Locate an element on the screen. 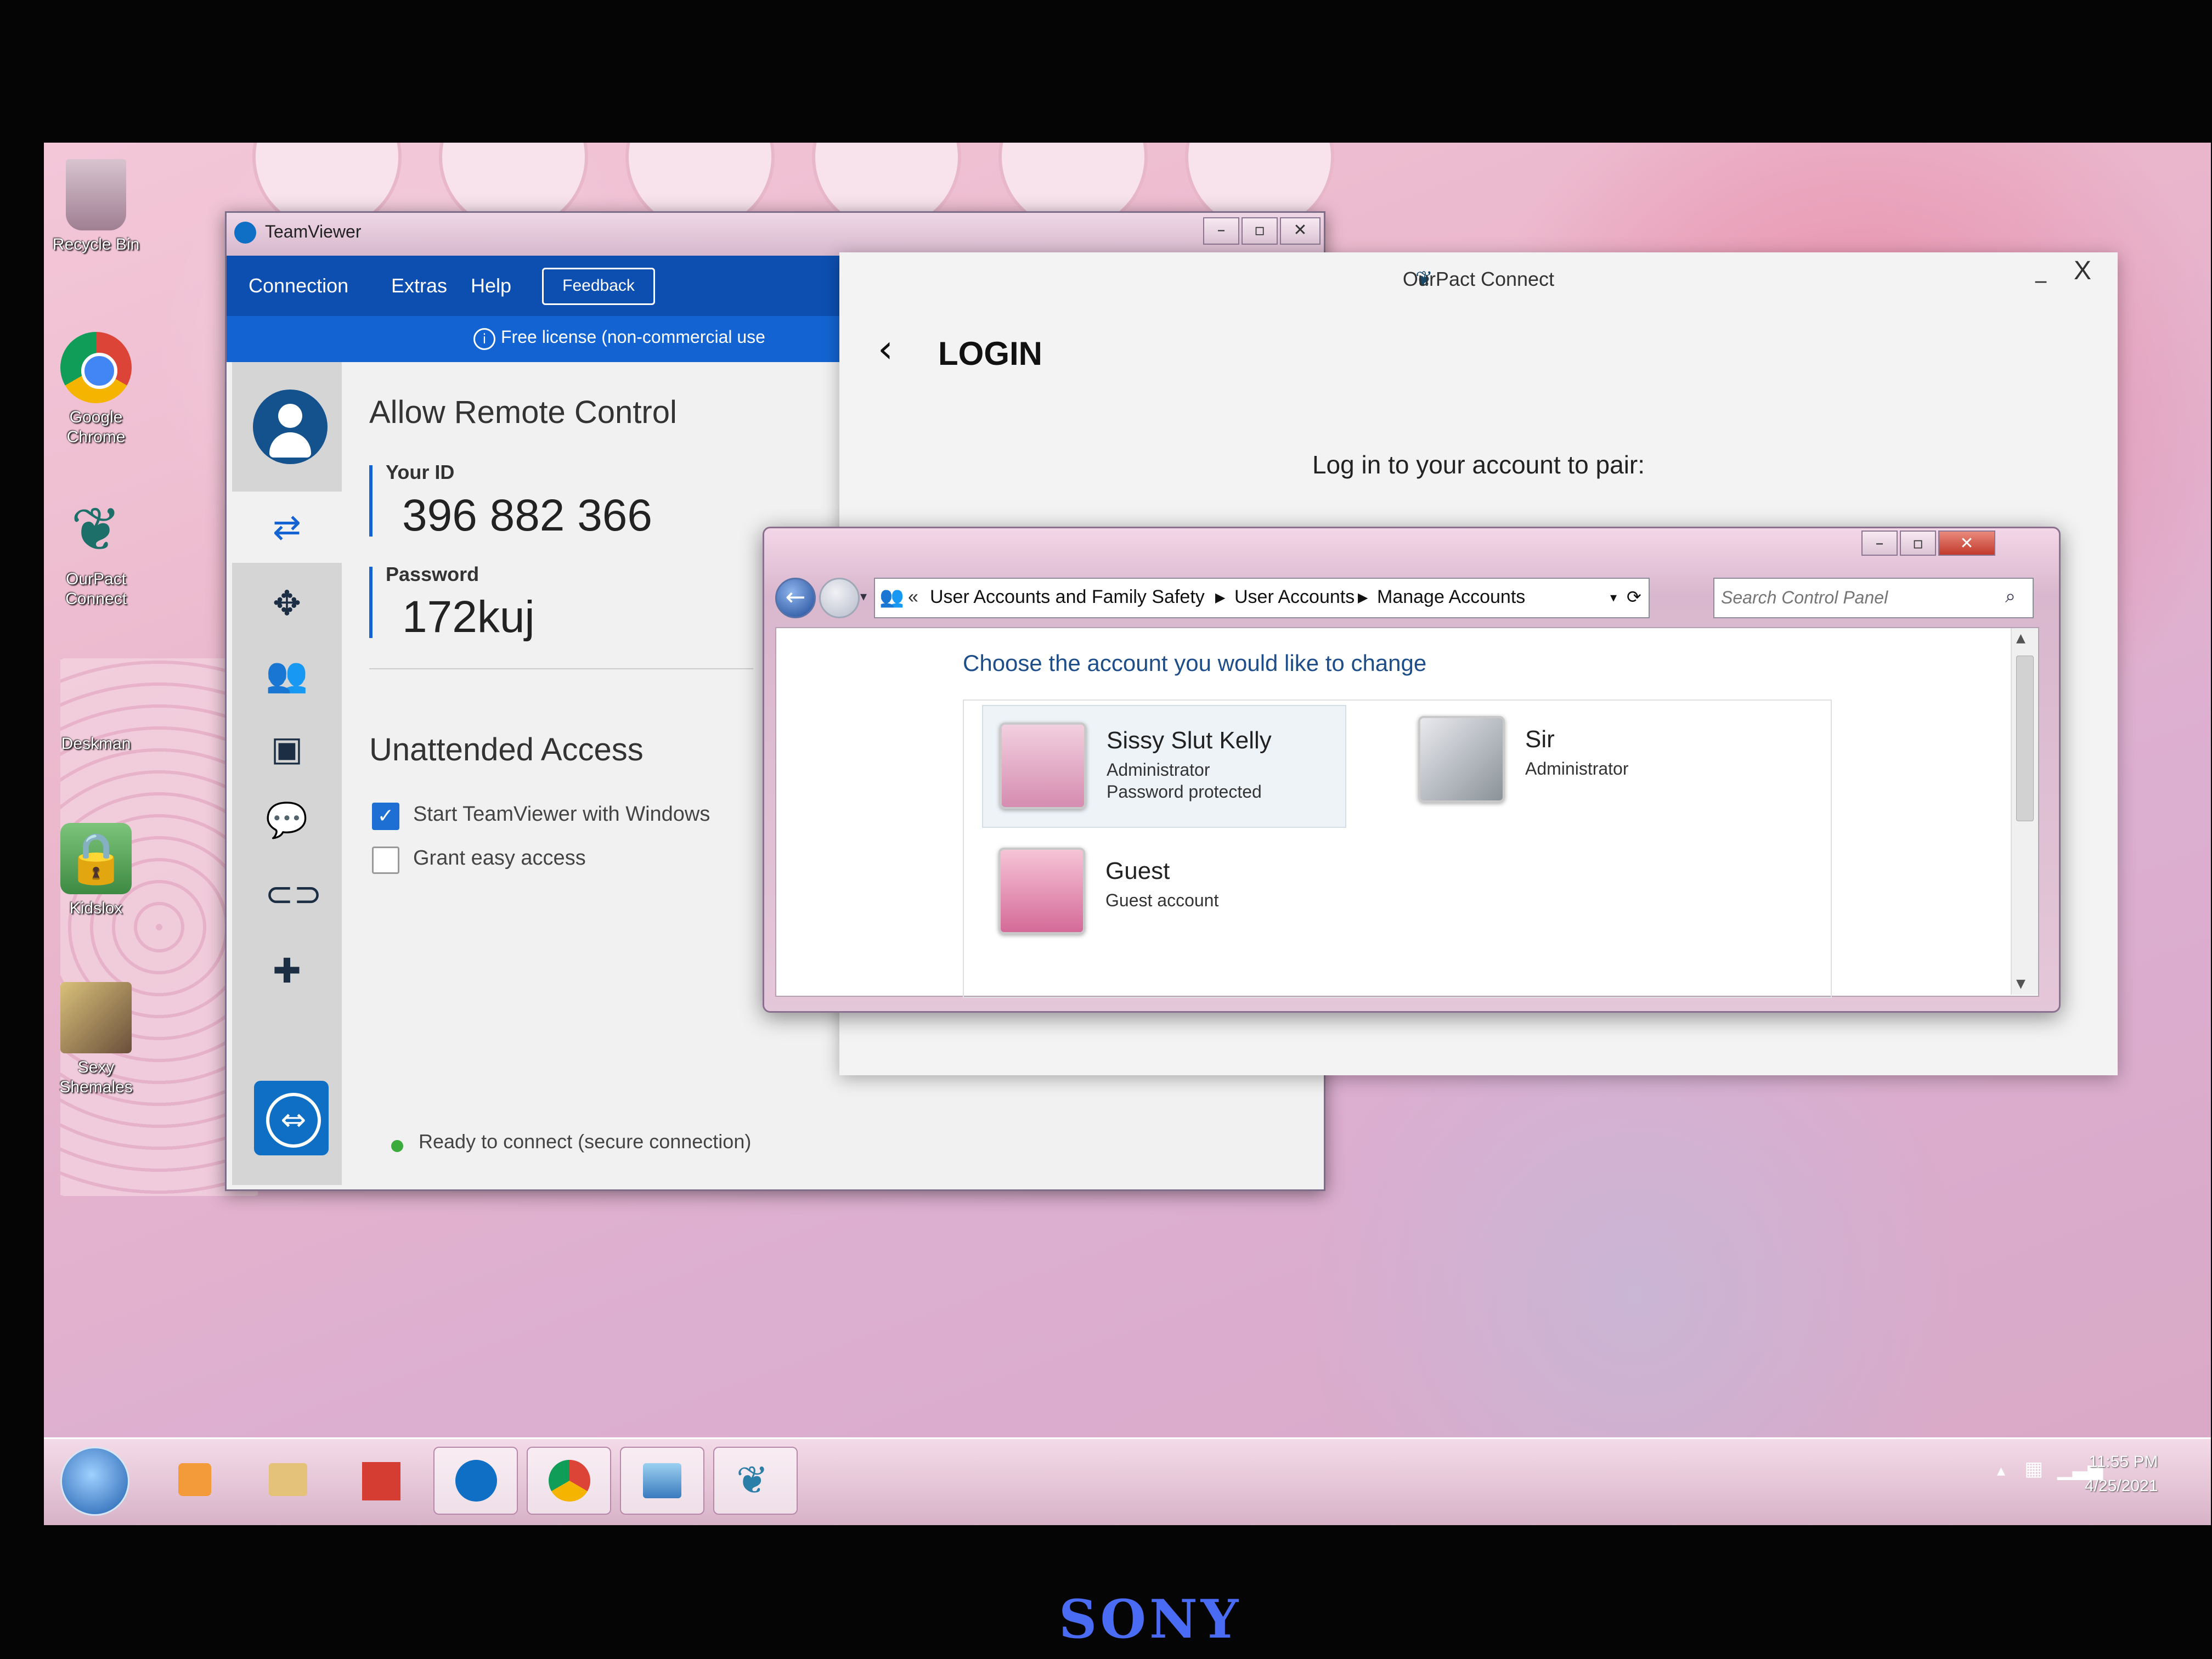  account-name: Sissy Slut Kelly is located at coordinates (1190, 740).